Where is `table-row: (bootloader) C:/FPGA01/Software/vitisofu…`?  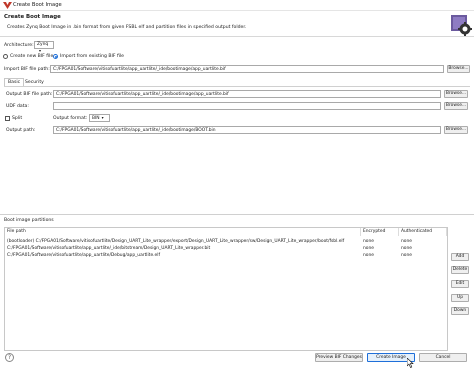
table-row: (bootloader) C:/FPGA01/Software/vitisofu… is located at coordinates (226, 241).